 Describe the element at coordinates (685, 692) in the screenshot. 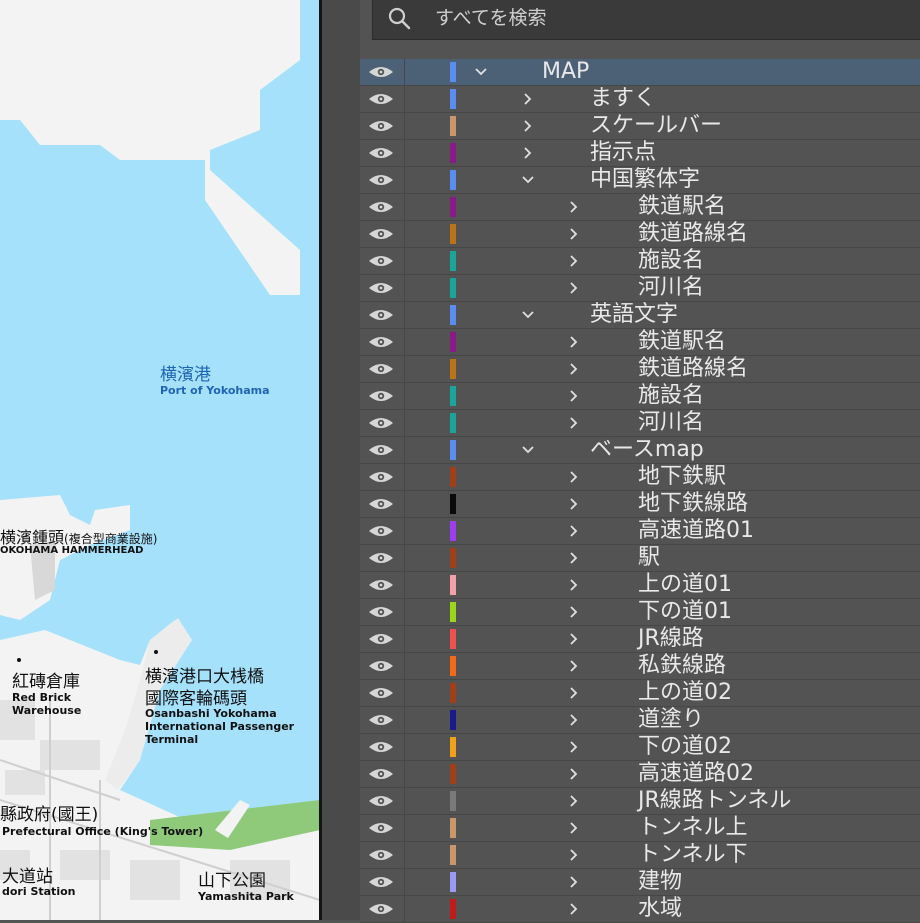

I see `layer-name: 上の道02` at that location.